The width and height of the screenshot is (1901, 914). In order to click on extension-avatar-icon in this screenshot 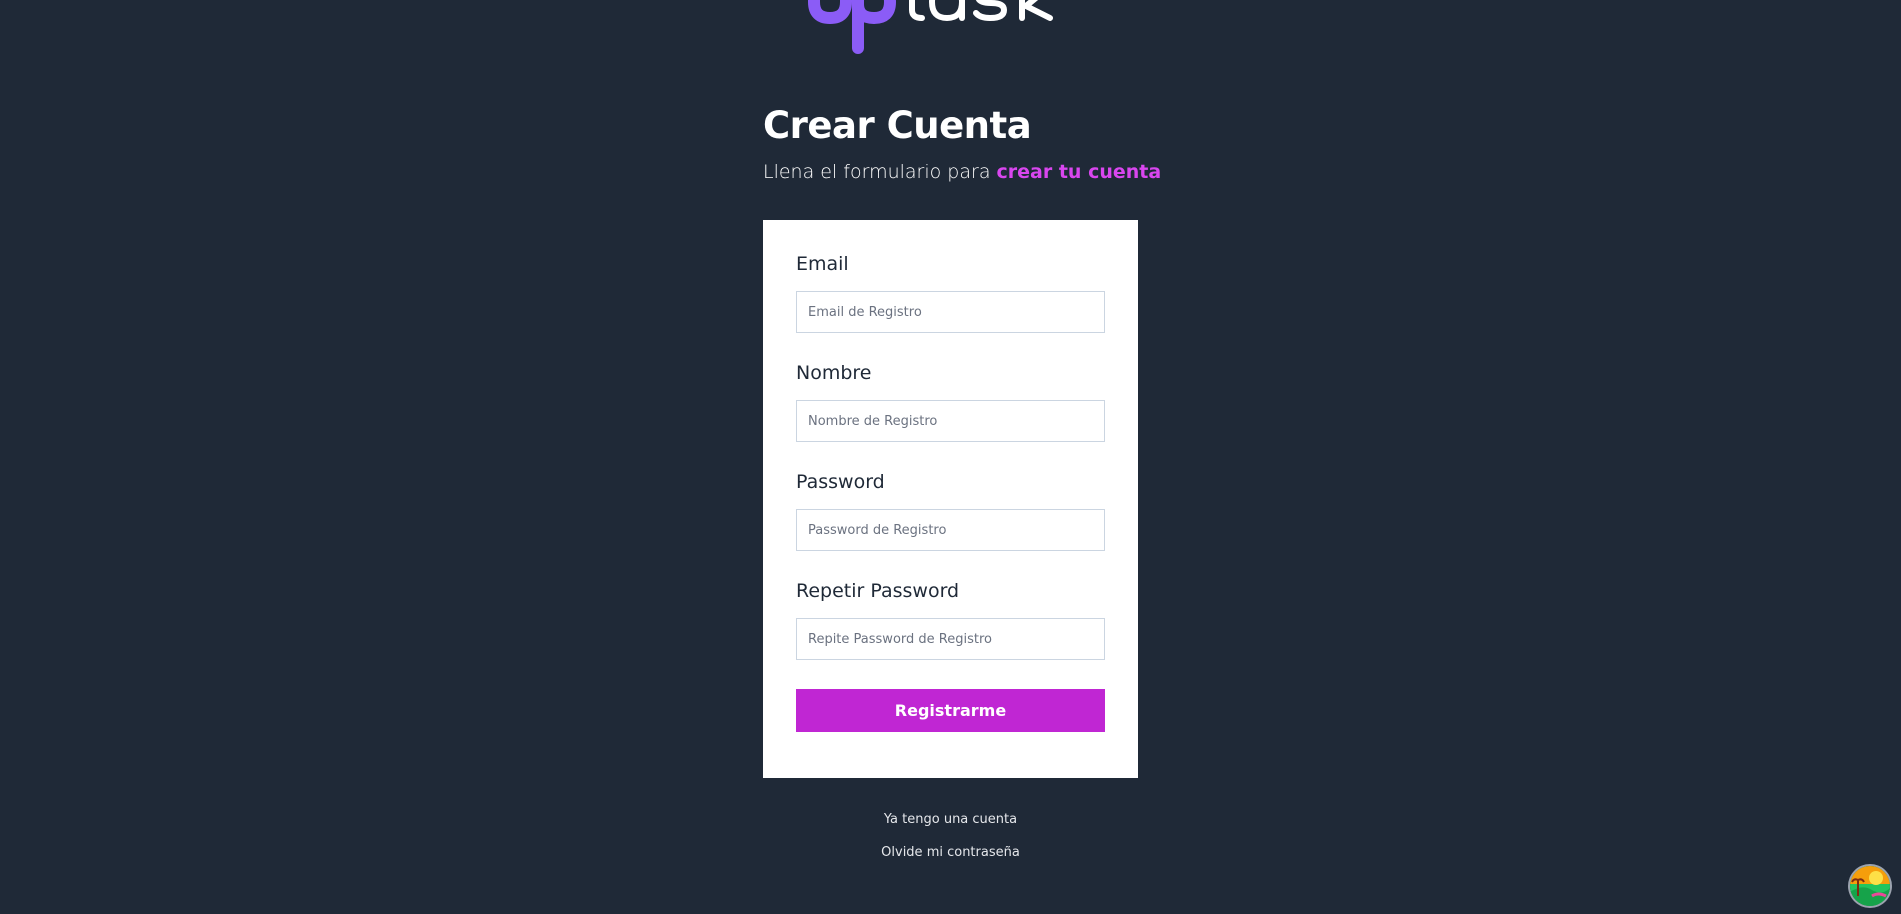, I will do `click(1870, 886)`.